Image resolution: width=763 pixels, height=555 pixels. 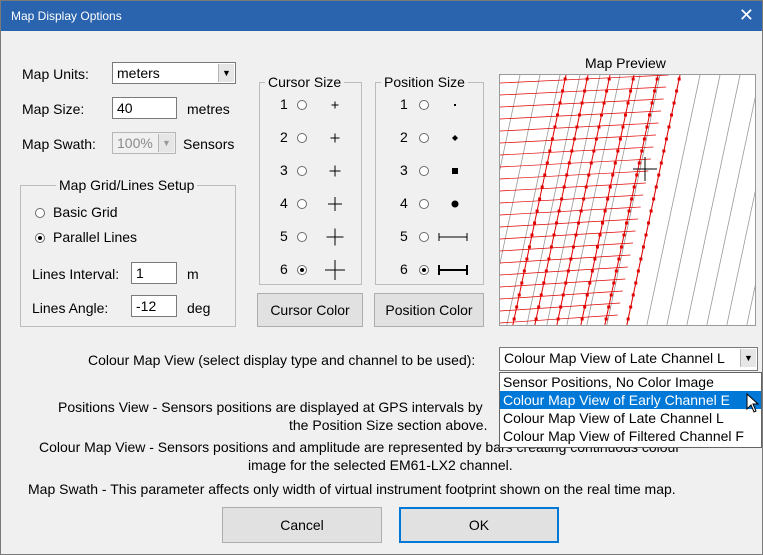 I want to click on cursor-color-button: Cursor Color, so click(x=310, y=310).